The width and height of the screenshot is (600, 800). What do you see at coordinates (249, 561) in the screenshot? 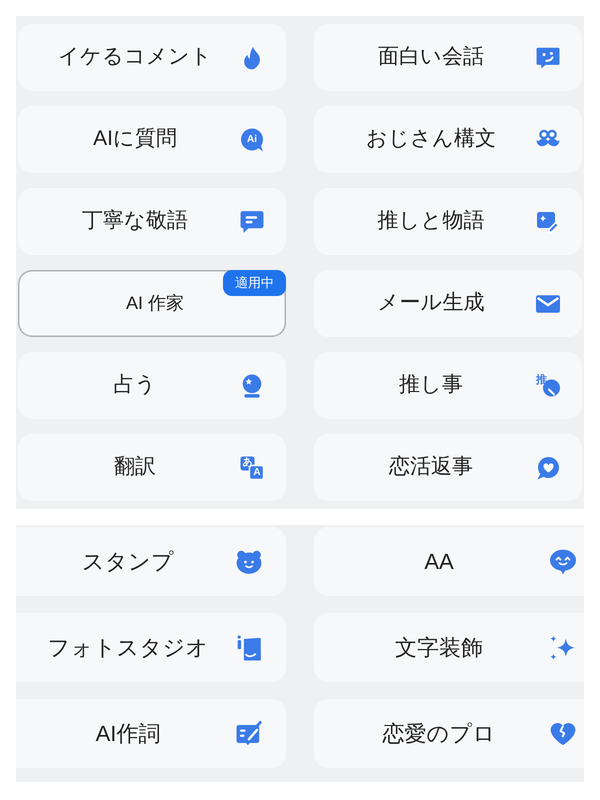
I see `bear-face-icon` at bounding box center [249, 561].